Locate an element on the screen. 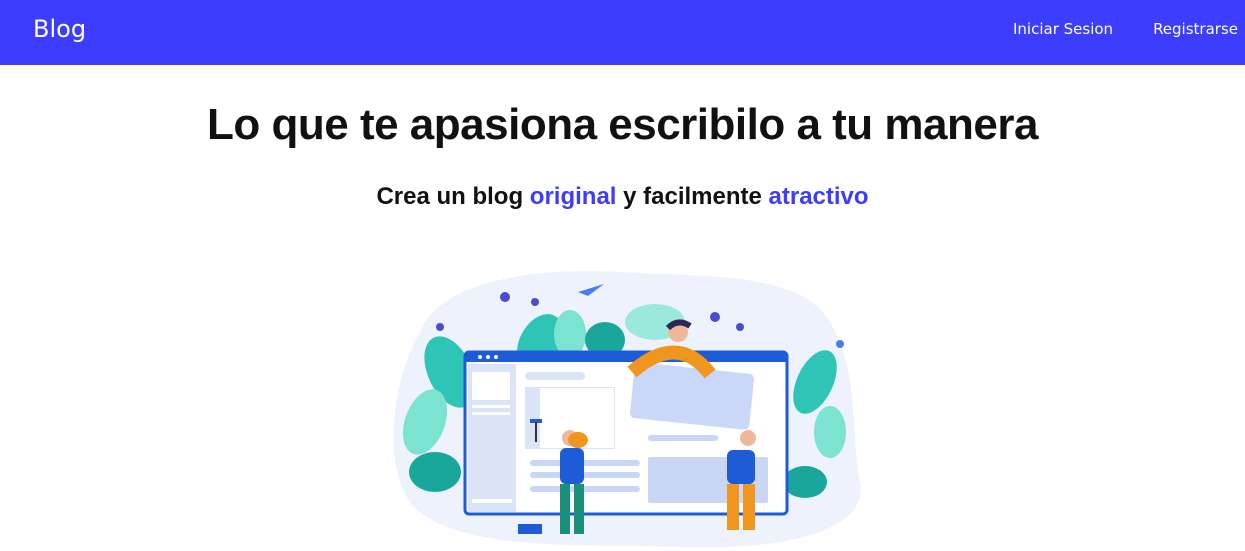  nav-links: Iniciar Sesion Registrarse is located at coordinates (1125, 29).